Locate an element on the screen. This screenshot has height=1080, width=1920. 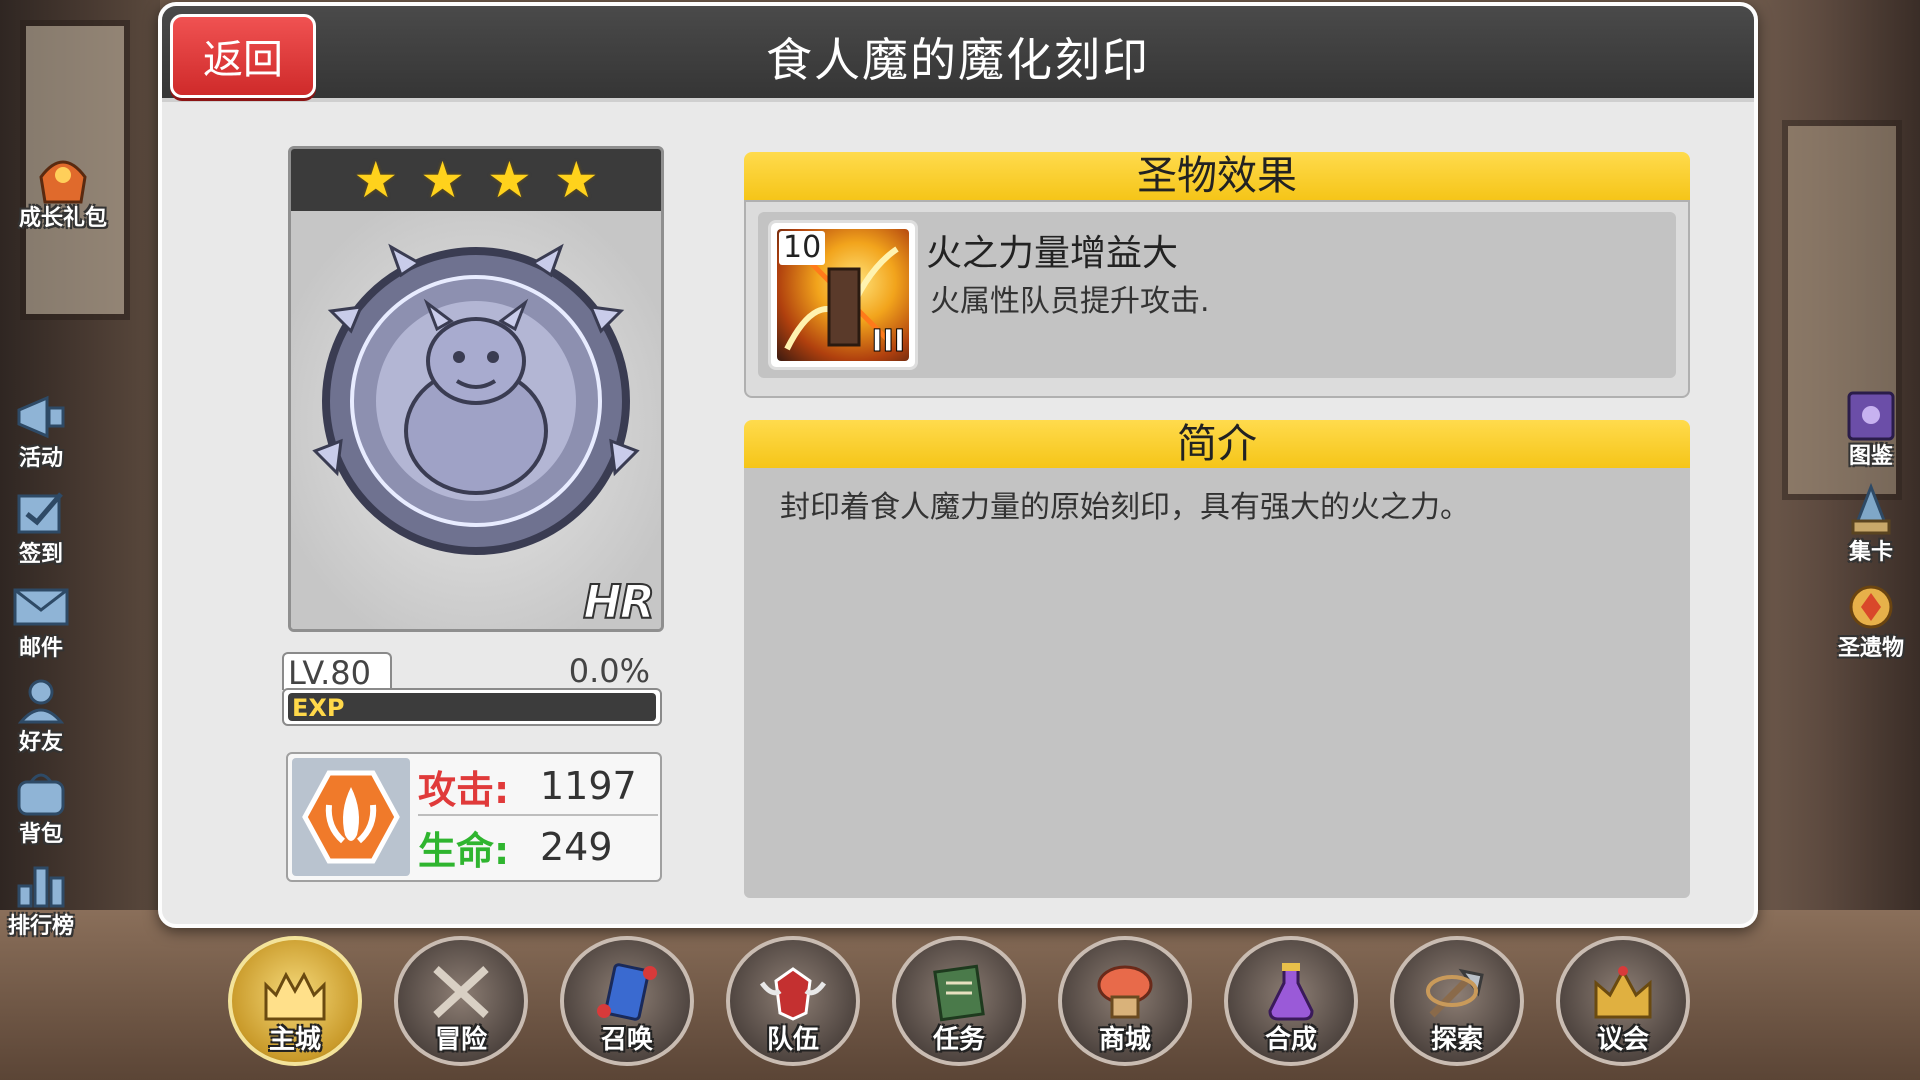
relic-artwork: HR is located at coordinates (476, 420).